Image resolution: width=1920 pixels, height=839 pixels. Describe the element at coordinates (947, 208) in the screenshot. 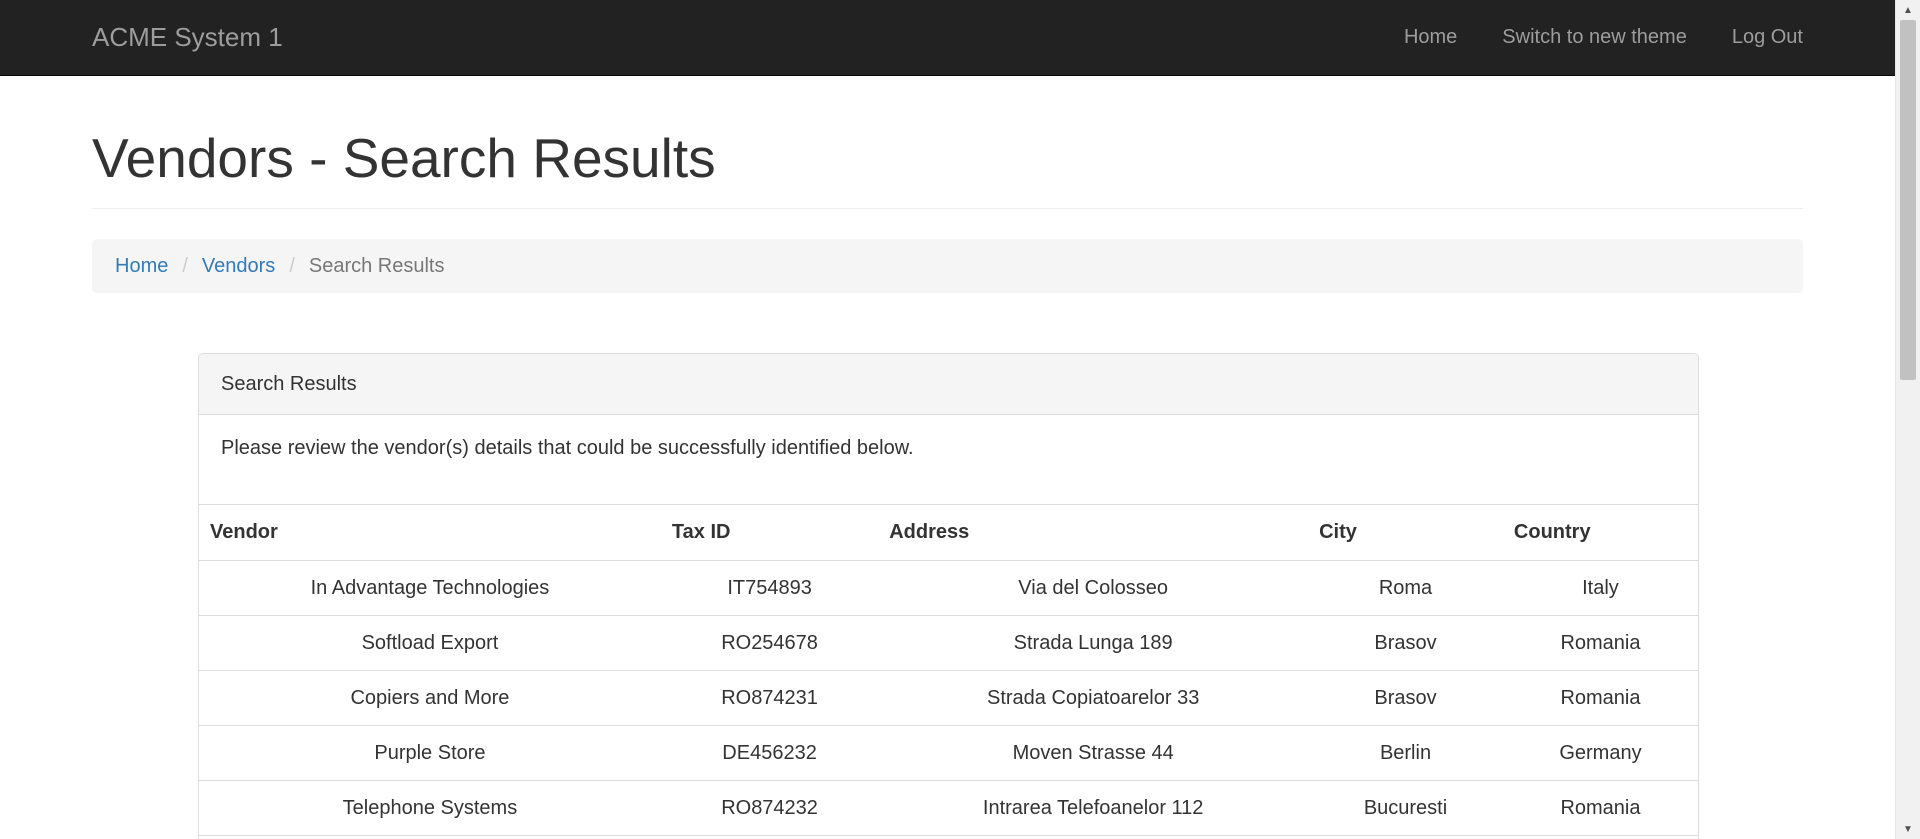

I see `title-divider` at that location.